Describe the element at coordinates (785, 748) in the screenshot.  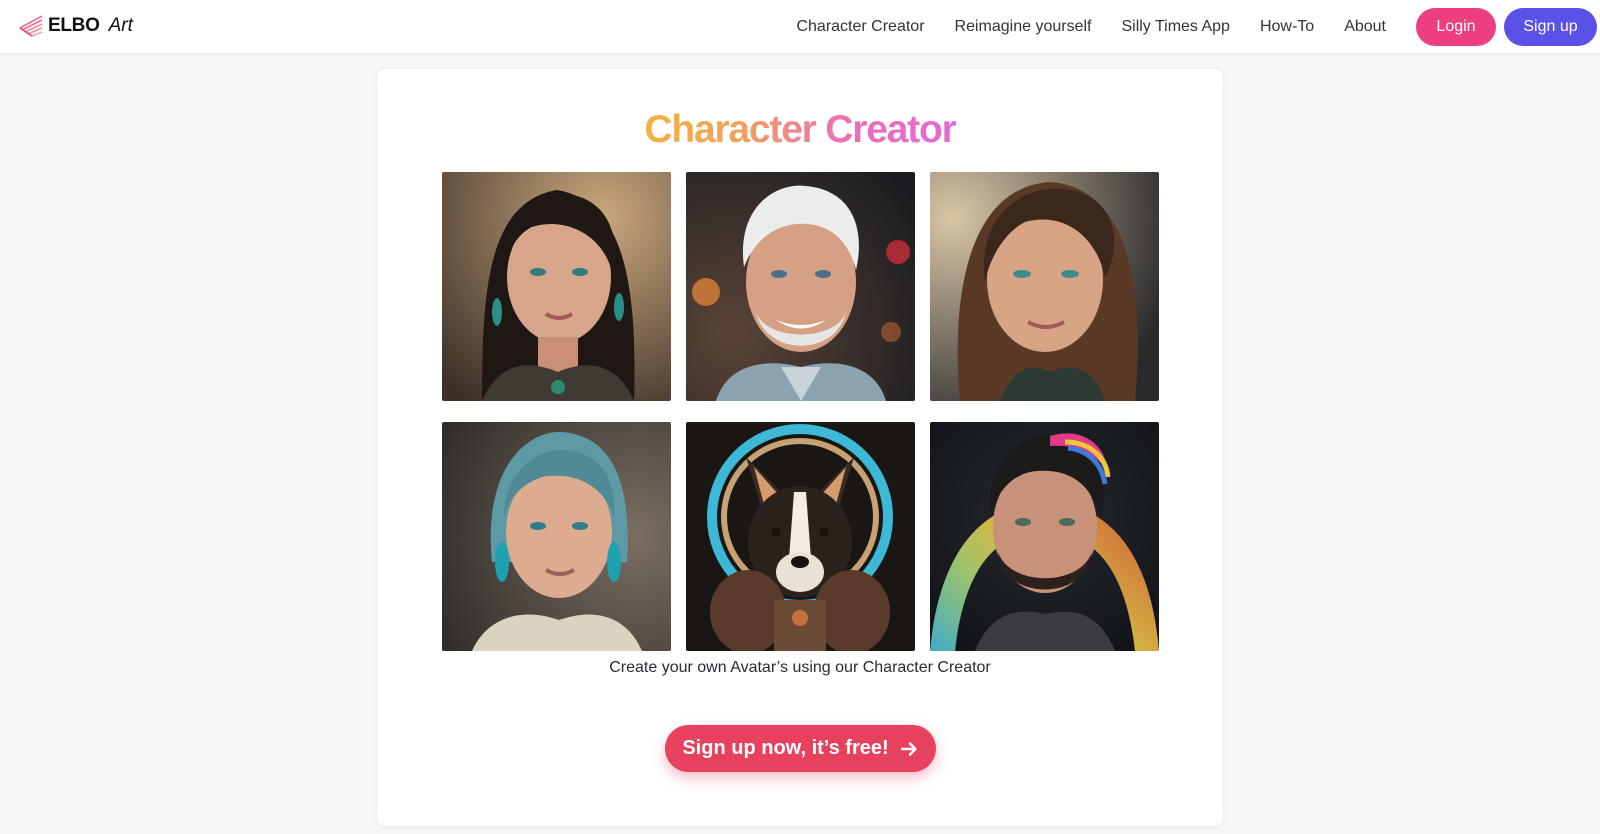
I see `signup-cta-label: Sign up now, it’s free!` at that location.